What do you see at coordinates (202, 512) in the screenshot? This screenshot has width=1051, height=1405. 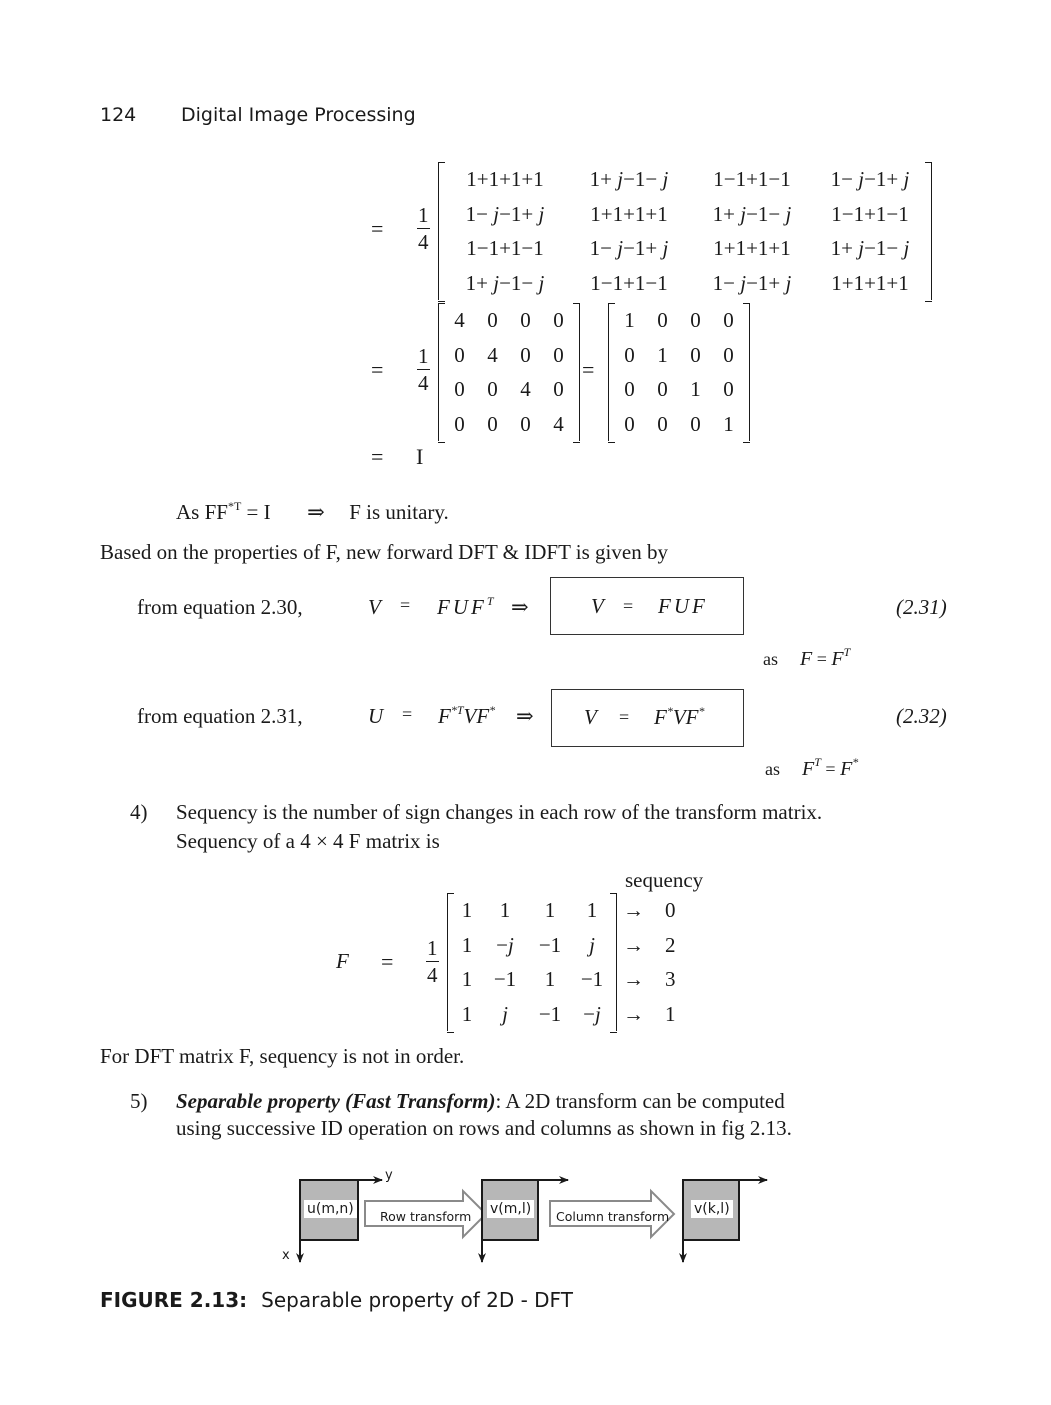 I see `unitary-lhs: As FF` at bounding box center [202, 512].